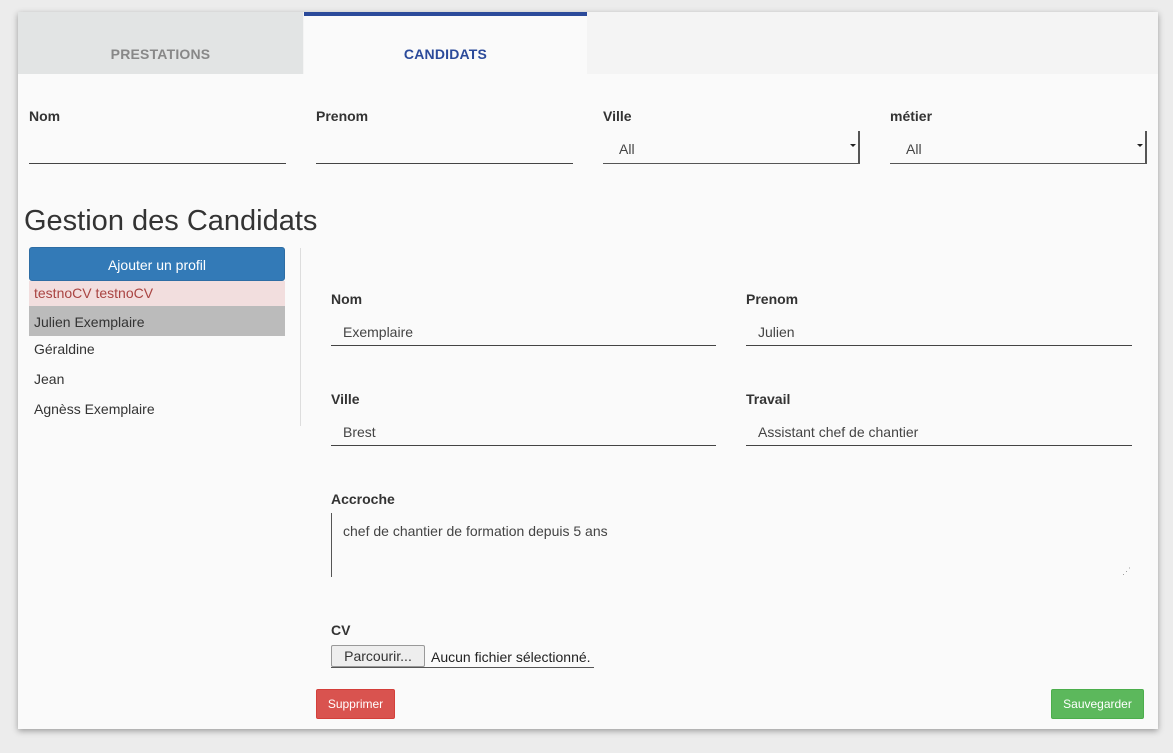  What do you see at coordinates (378, 332) in the screenshot?
I see `detail-nom-value: Exemplaire` at bounding box center [378, 332].